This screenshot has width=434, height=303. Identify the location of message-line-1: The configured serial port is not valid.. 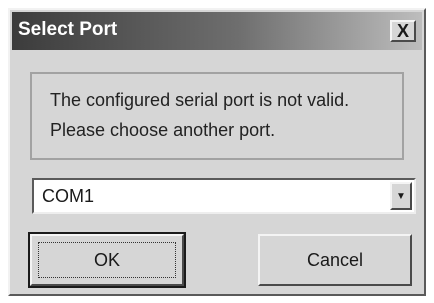
(200, 100).